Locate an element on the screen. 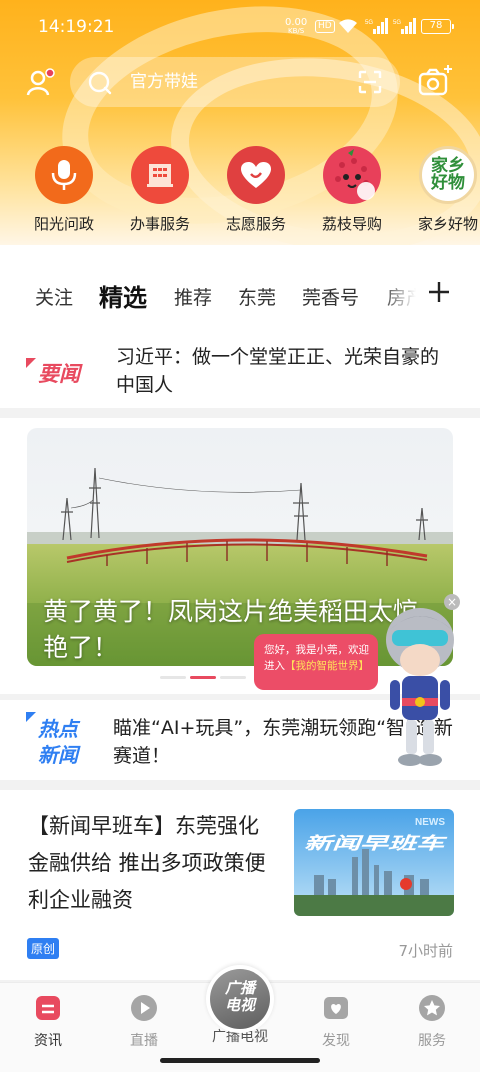  nav-news: 资讯 is located at coordinates (48, 1021).